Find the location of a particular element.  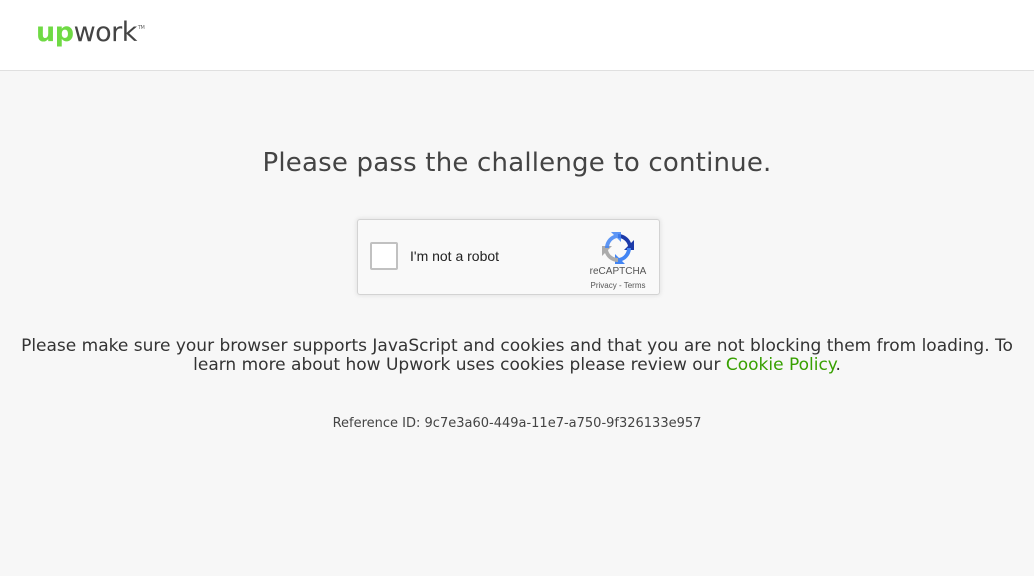

logo-work-text: work is located at coordinates (105, 32).